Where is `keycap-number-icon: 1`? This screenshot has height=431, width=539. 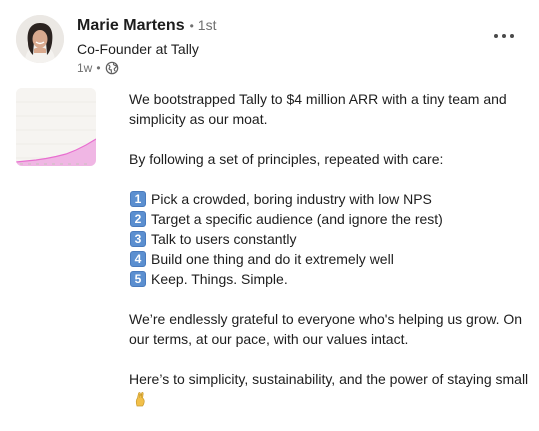
keycap-number-icon: 1 is located at coordinates (138, 199).